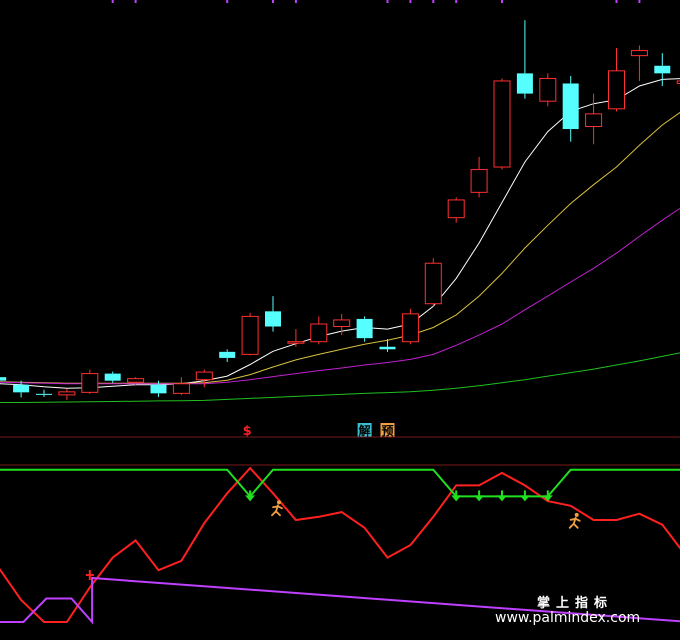 The width and height of the screenshot is (680, 640). I want to click on watermark-url: www.palmindex.com, so click(567, 618).